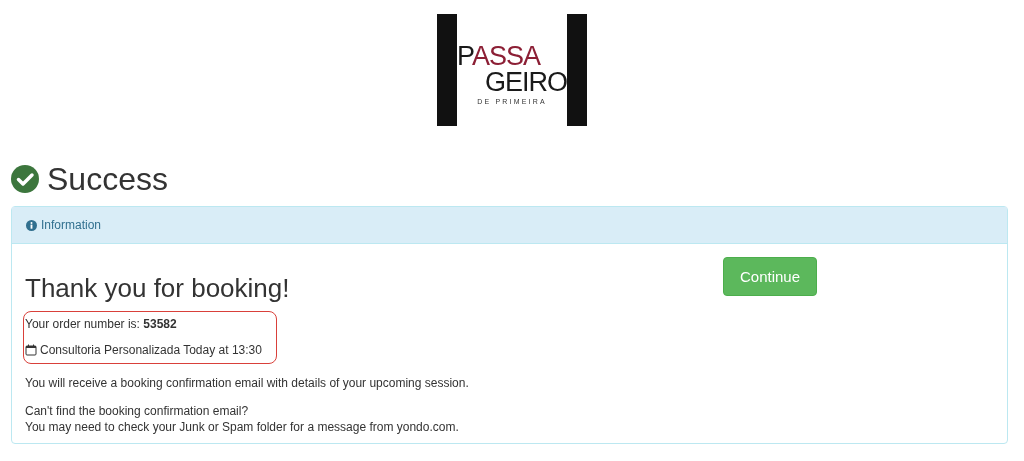  I want to click on panel-title: Thank you for booking!, so click(158, 288).